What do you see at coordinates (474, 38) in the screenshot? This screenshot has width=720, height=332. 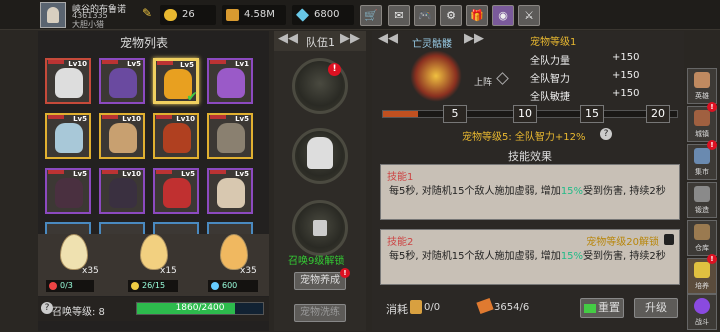 I see `next-pet-arrow-icon: ▶▶` at bounding box center [474, 38].